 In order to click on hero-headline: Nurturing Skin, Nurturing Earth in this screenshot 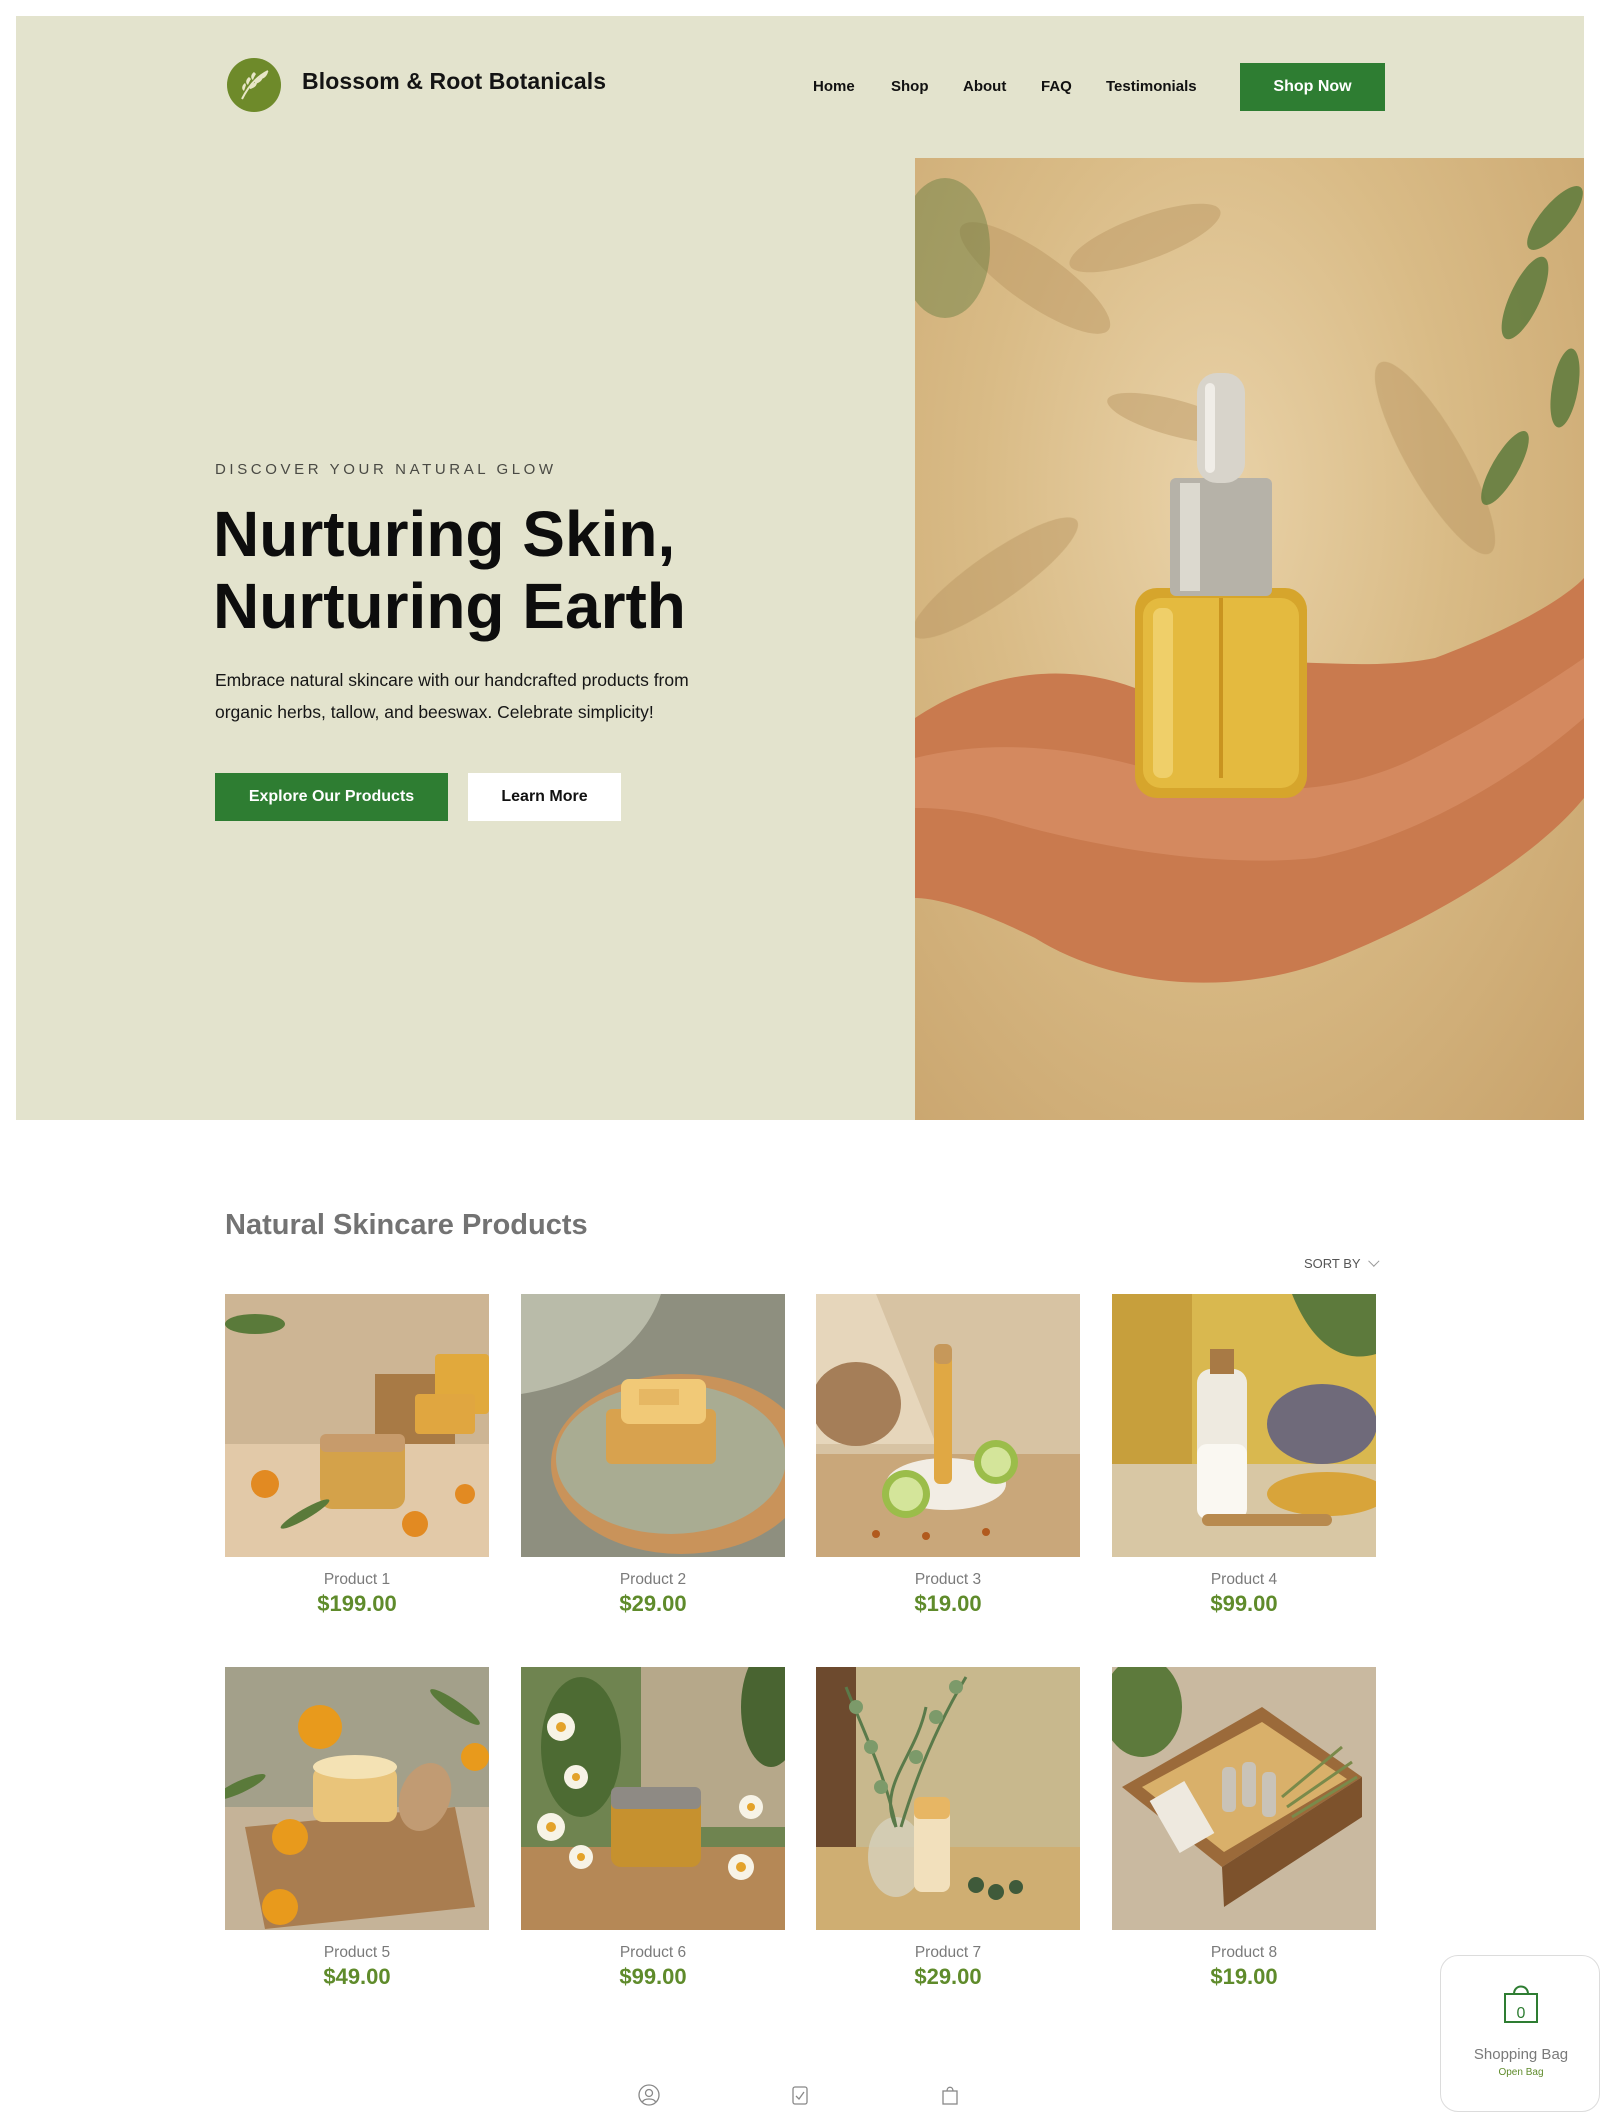, I will do `click(513, 570)`.